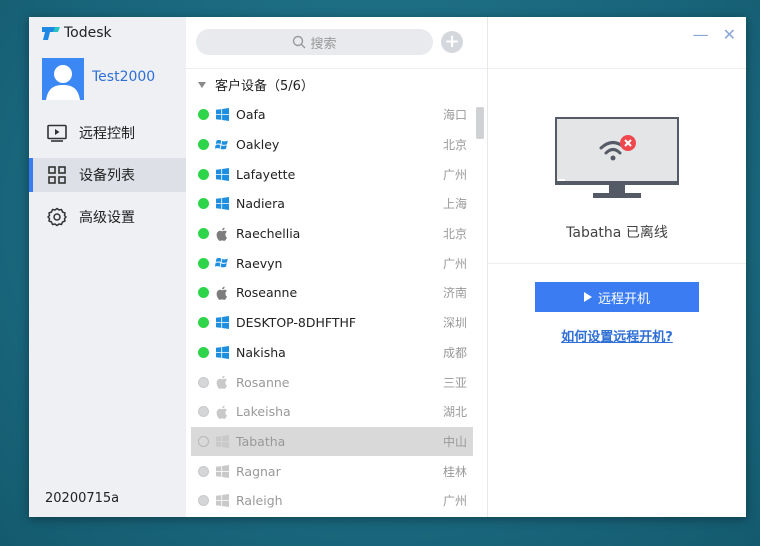 The height and width of the screenshot is (546, 760). What do you see at coordinates (263, 382) in the screenshot?
I see `device-name: Rosanne` at bounding box center [263, 382].